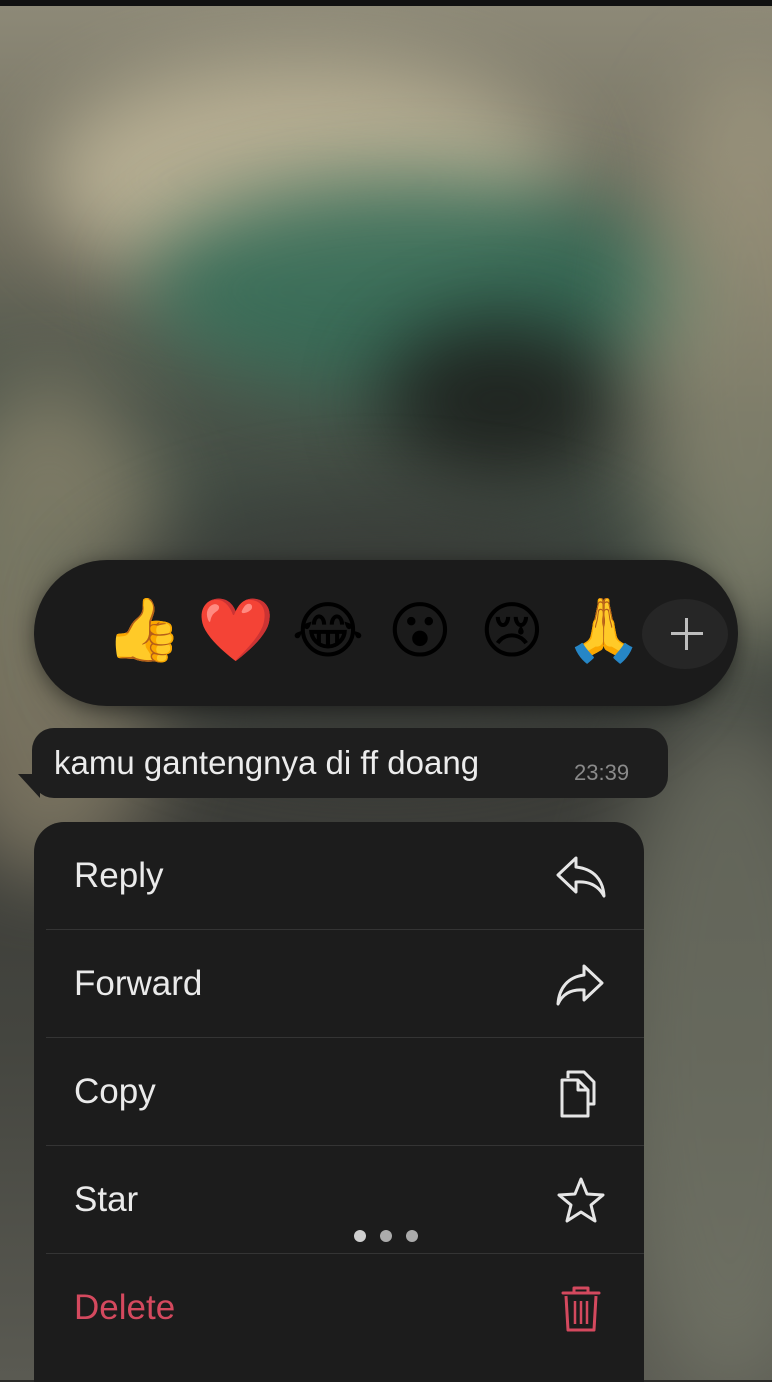  Describe the element at coordinates (685, 634) in the screenshot. I see `more-reactions-button` at that location.